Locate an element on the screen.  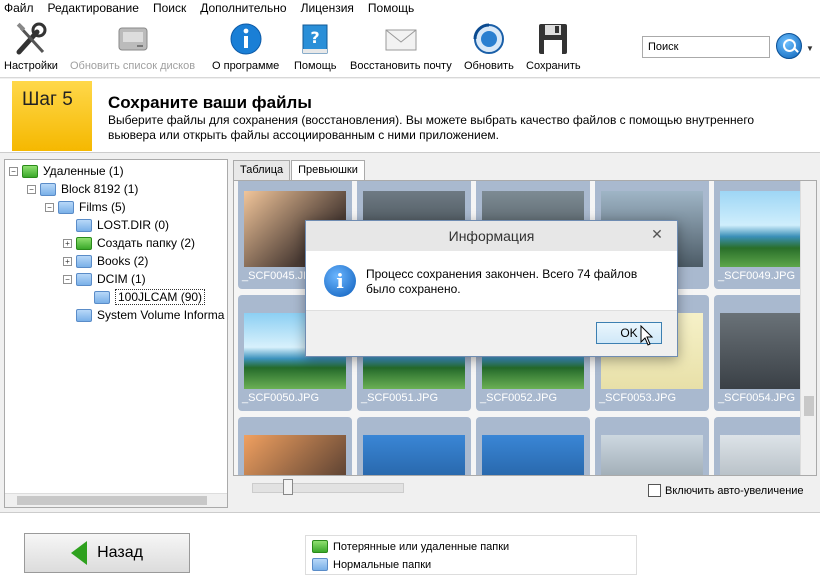
thumbnail-label: _SCF0049.JPG is located at coordinates (757, 276).